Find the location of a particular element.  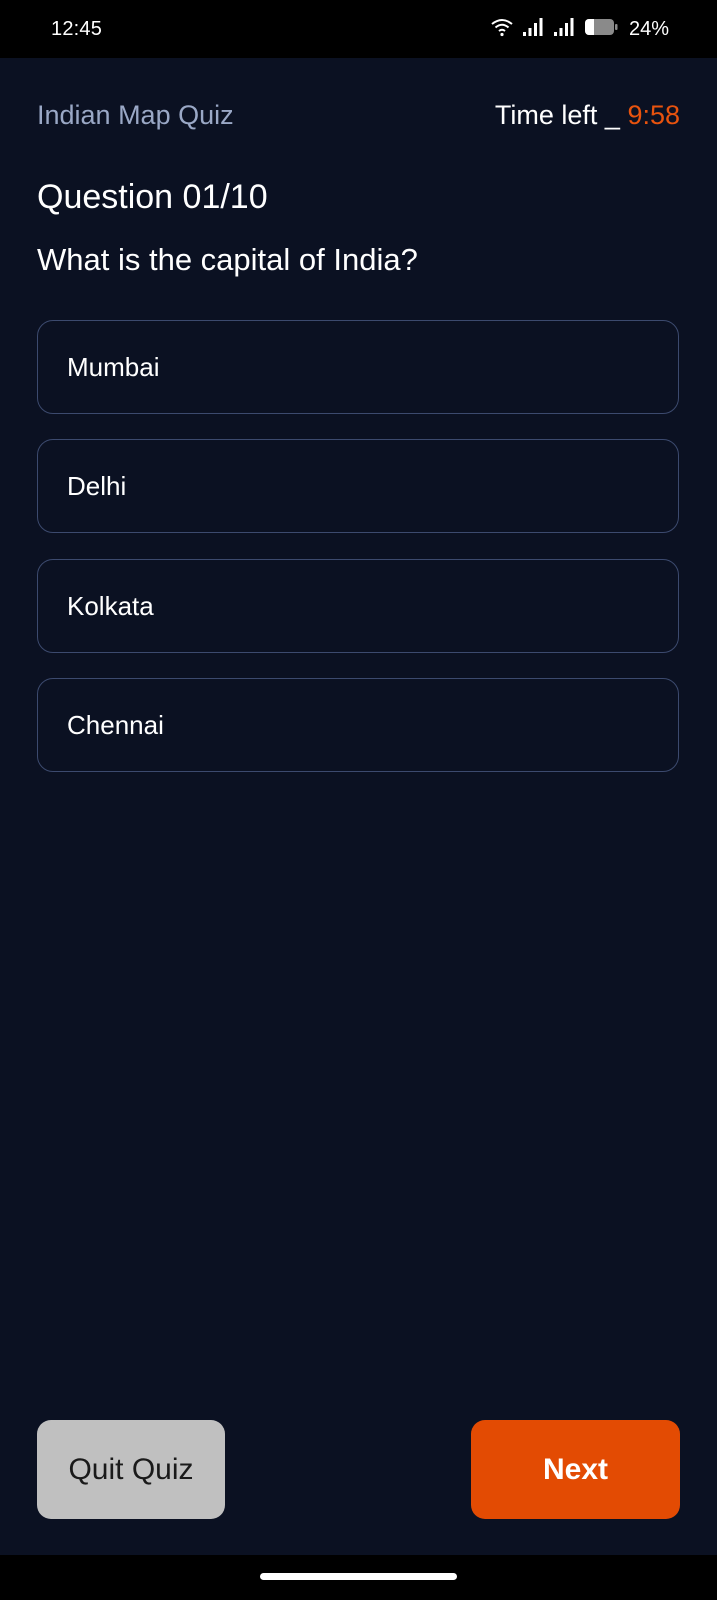

status-icons: 24% is located at coordinates (580, 29).